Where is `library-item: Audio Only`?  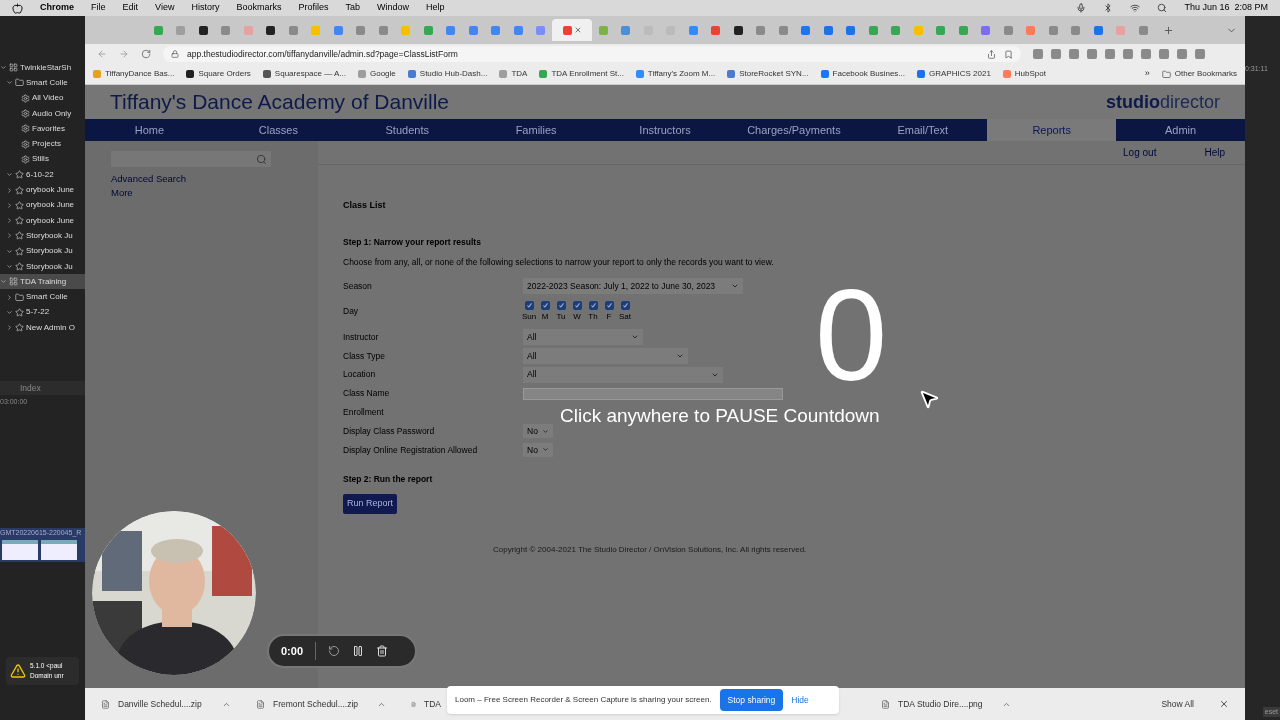
library-item: Audio Only is located at coordinates (48, 113).